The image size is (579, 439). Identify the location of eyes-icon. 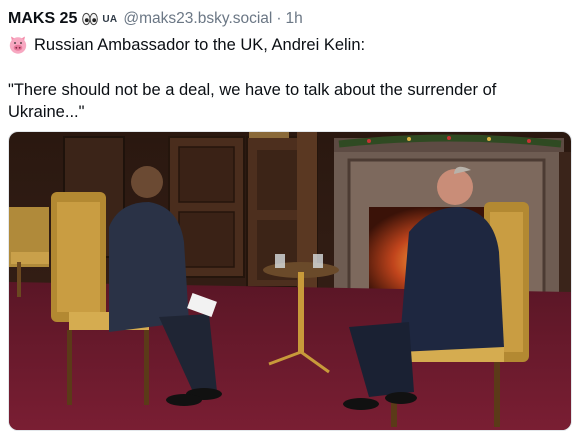
(90, 19).